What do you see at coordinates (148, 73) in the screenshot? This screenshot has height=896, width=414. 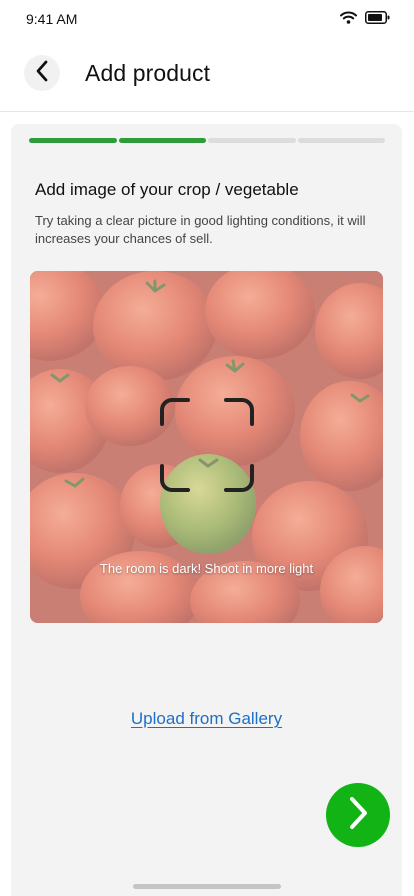 I see `page-title: Add product` at bounding box center [148, 73].